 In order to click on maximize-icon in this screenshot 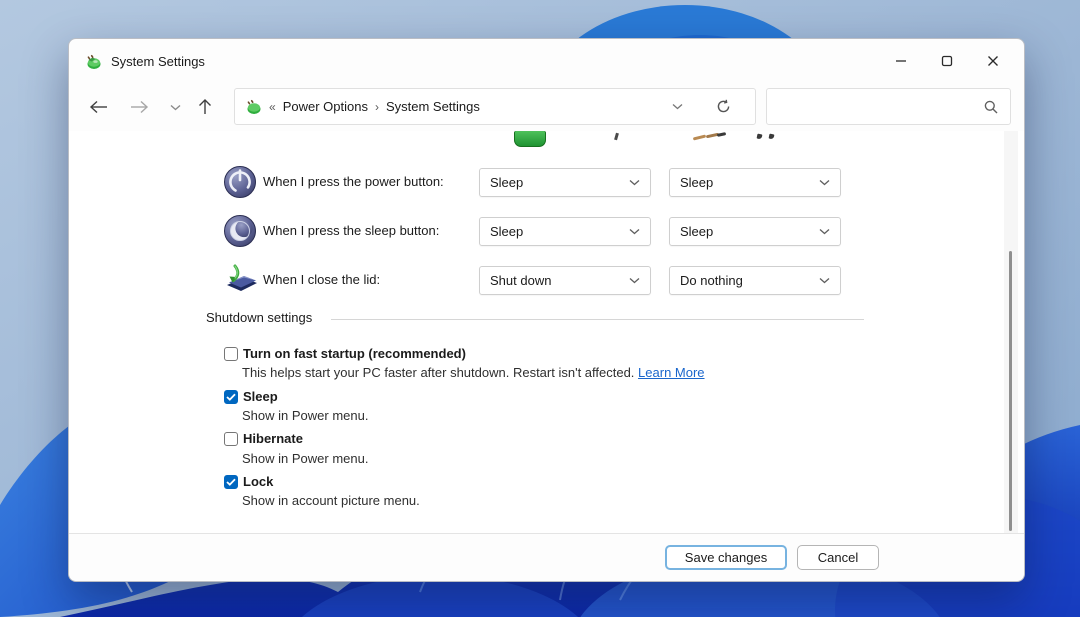, I will do `click(947, 61)`.